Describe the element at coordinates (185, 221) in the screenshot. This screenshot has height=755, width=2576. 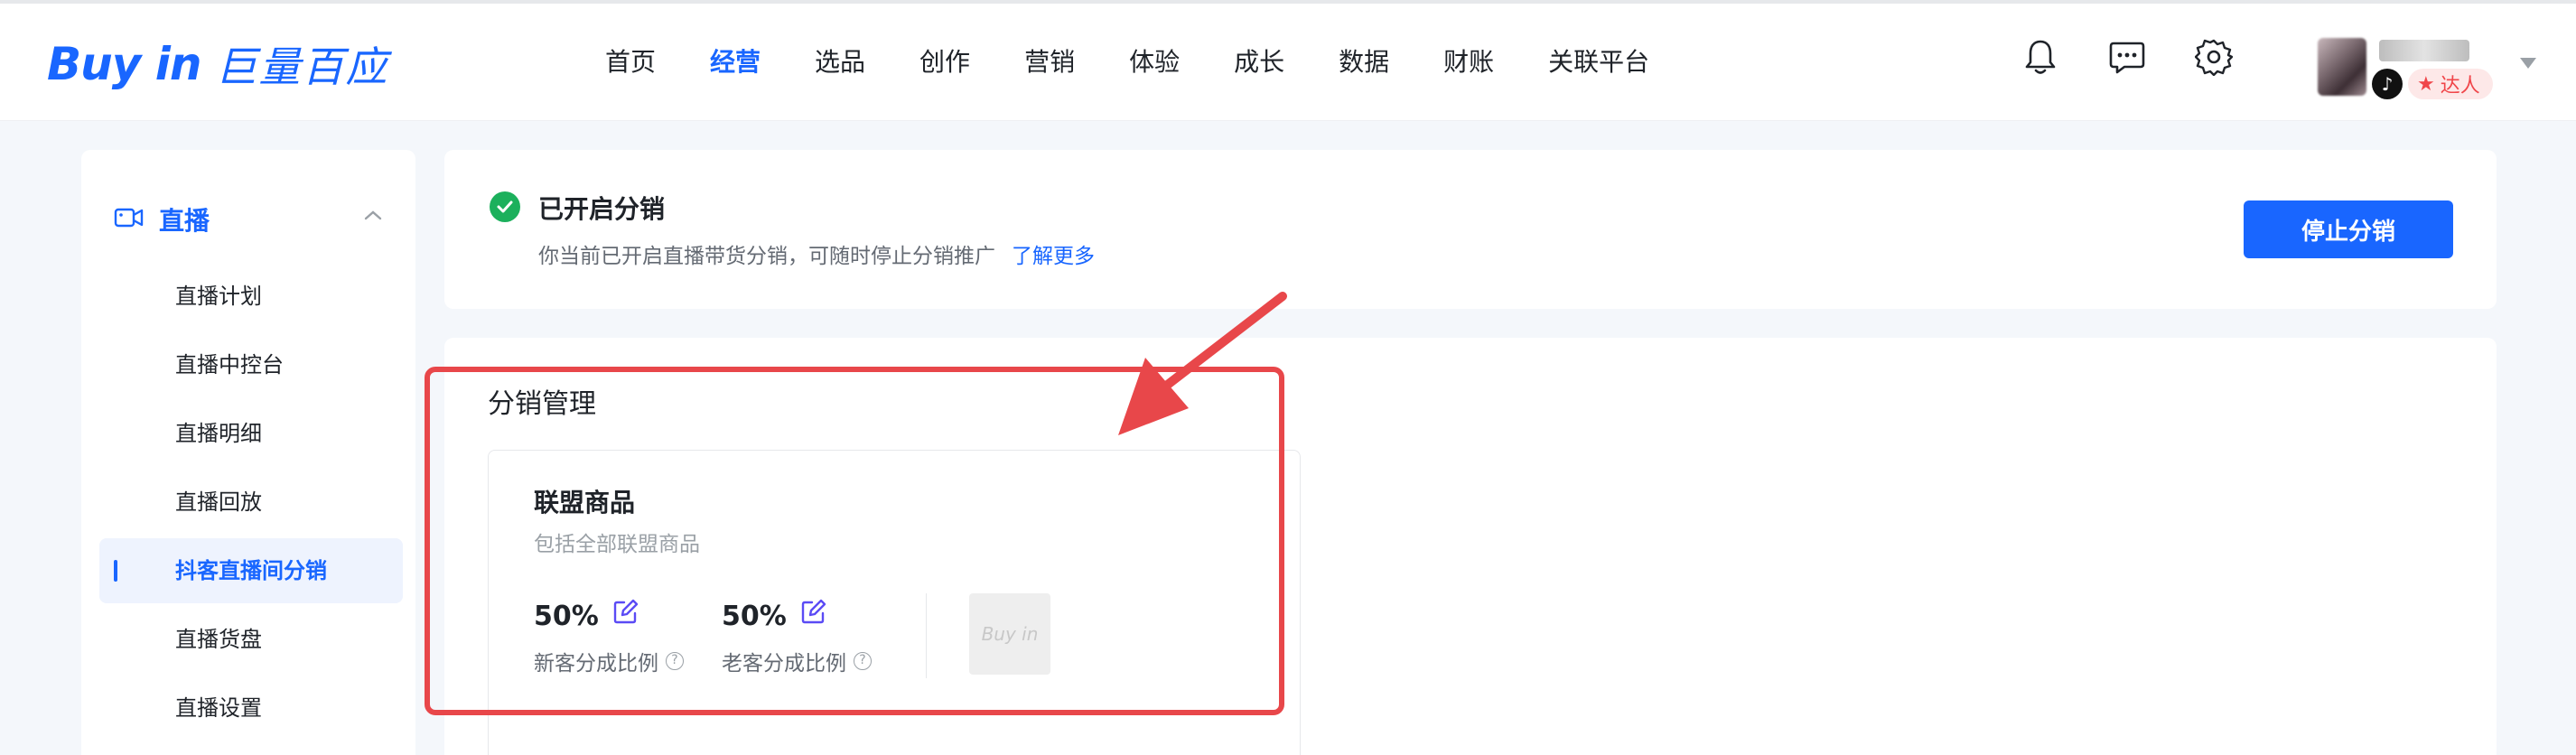
I see `sidebar-group-label: 直播` at that location.